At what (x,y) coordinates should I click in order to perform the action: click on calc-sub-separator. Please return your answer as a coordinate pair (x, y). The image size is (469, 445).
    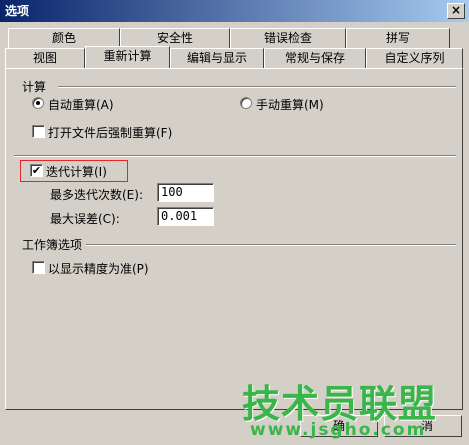
    Looking at the image, I should click on (235, 156).